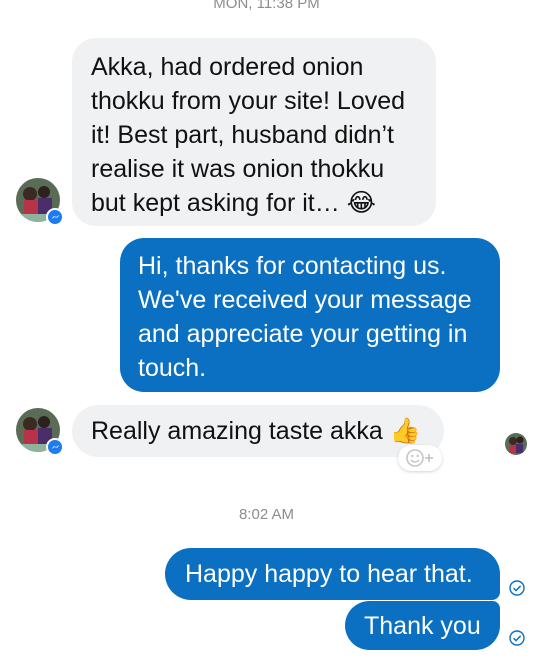 The height and width of the screenshot is (666, 533). I want to click on add-reaction-button, so click(420, 458).